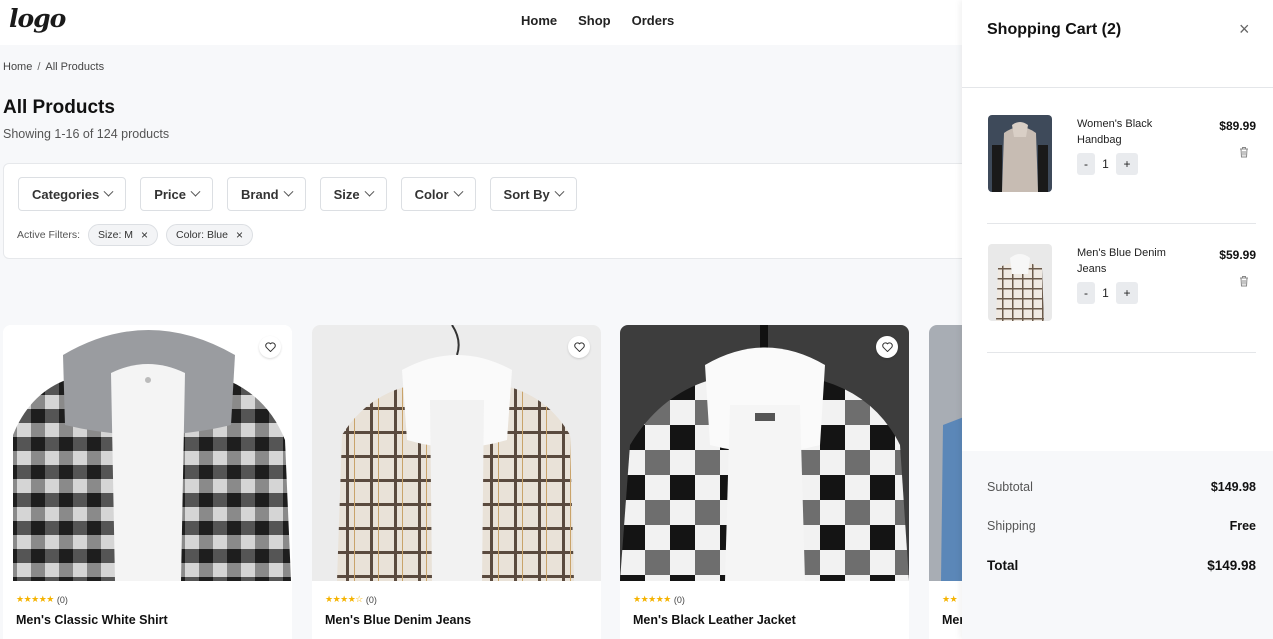 The width and height of the screenshot is (1273, 639). What do you see at coordinates (1011, 526) in the screenshot?
I see `shipping-label: Shipping` at bounding box center [1011, 526].